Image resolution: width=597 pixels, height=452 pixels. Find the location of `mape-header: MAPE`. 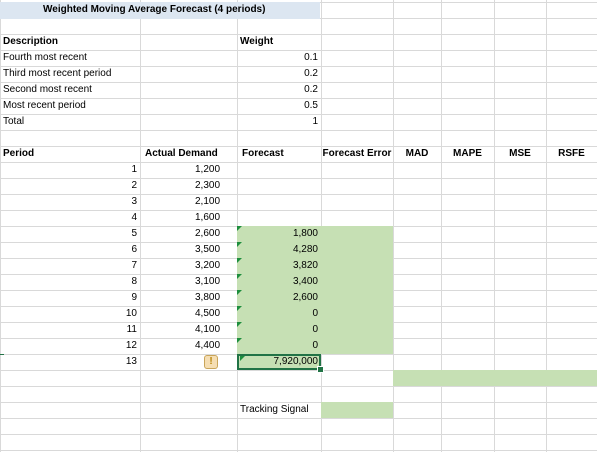

mape-header: MAPE is located at coordinates (467, 154).